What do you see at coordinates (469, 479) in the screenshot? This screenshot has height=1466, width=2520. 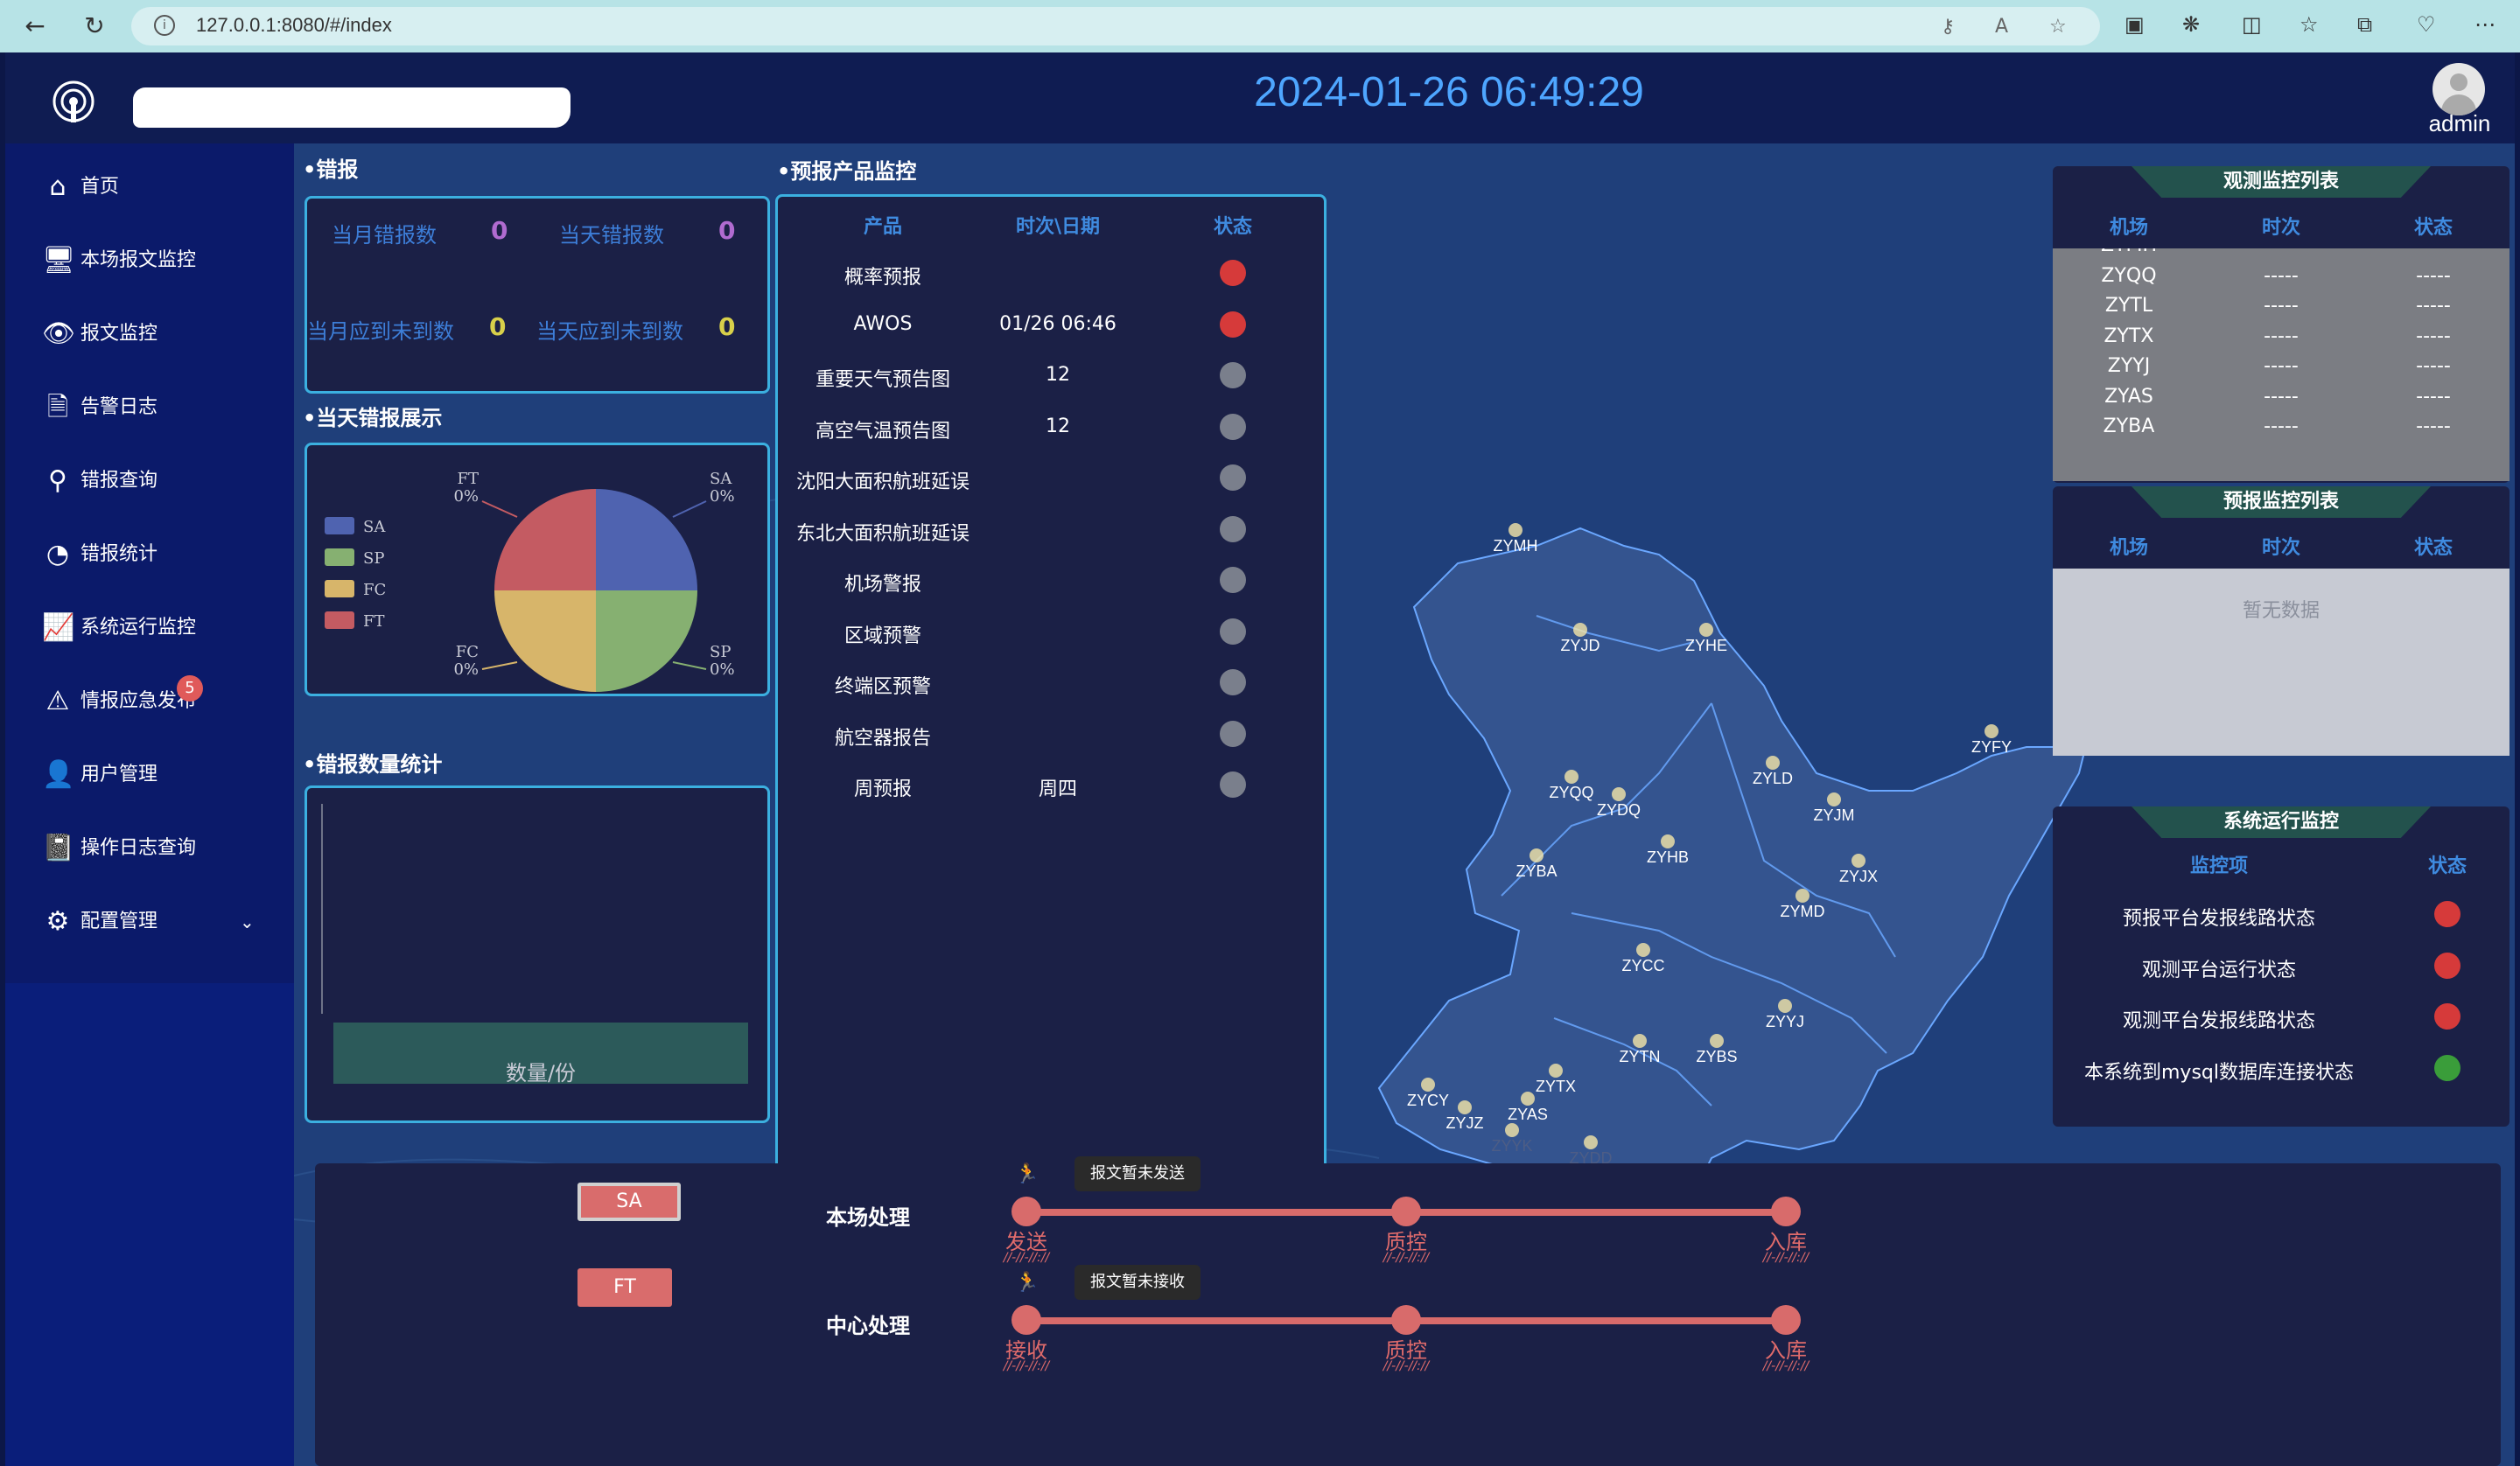 I see `pie-label-name: FT` at bounding box center [469, 479].